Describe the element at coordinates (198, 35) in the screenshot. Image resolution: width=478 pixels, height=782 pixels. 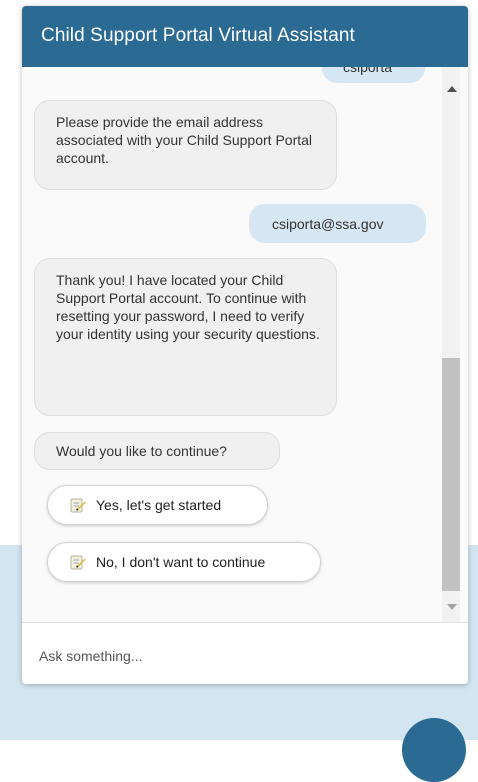
I see `chat-title: Child Support Portal Virtual Assistant` at that location.